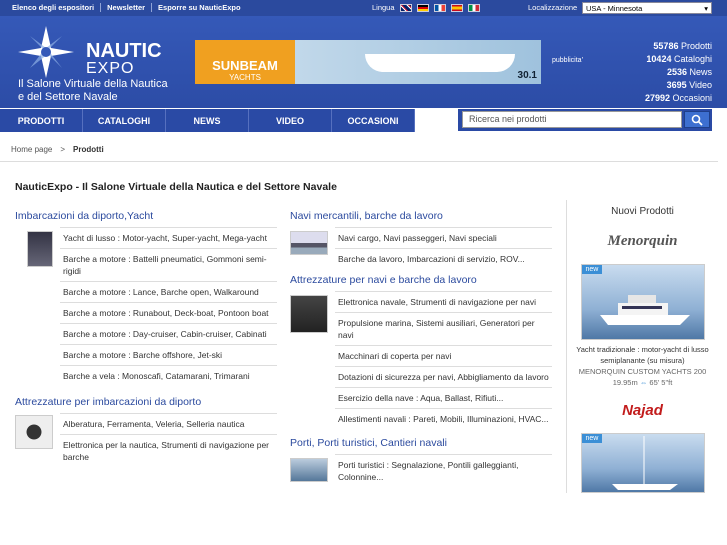 The image size is (727, 545). What do you see at coordinates (110, 68) in the screenshot?
I see `logo-line2: EXPO` at bounding box center [110, 68].